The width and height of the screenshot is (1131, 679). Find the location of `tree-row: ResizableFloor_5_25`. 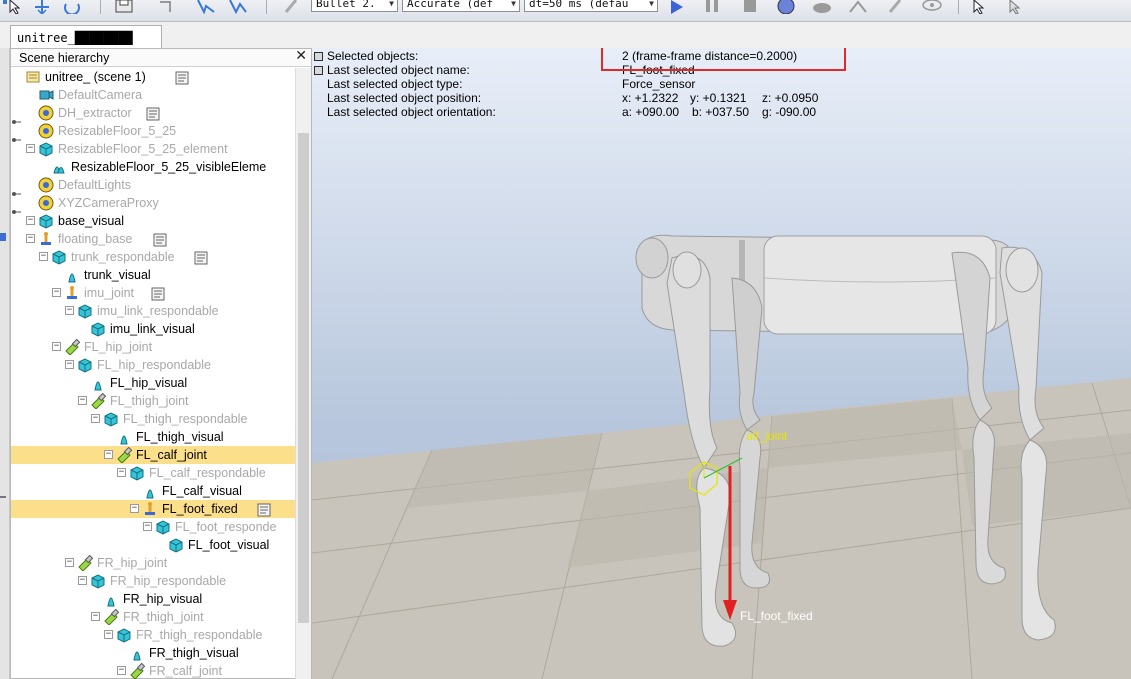

tree-row: ResizableFloor_5_25 is located at coordinates (153, 132).